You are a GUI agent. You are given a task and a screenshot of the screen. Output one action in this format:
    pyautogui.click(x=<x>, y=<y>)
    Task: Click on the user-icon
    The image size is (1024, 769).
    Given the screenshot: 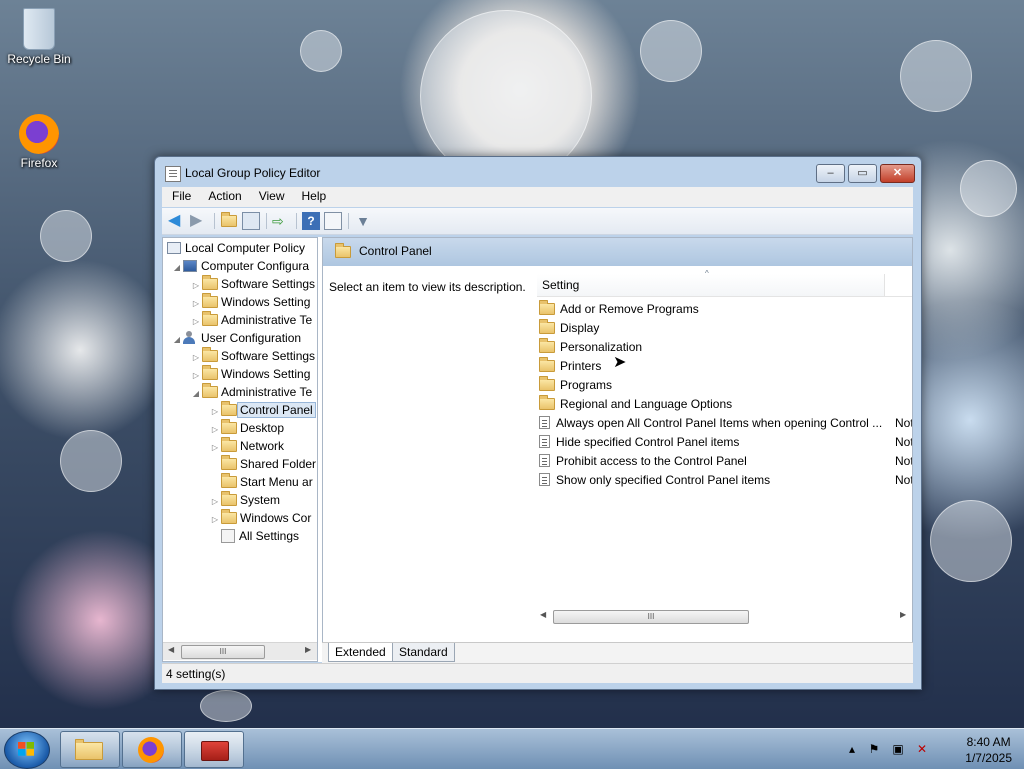 What is the action you would take?
    pyautogui.click(x=190, y=337)
    